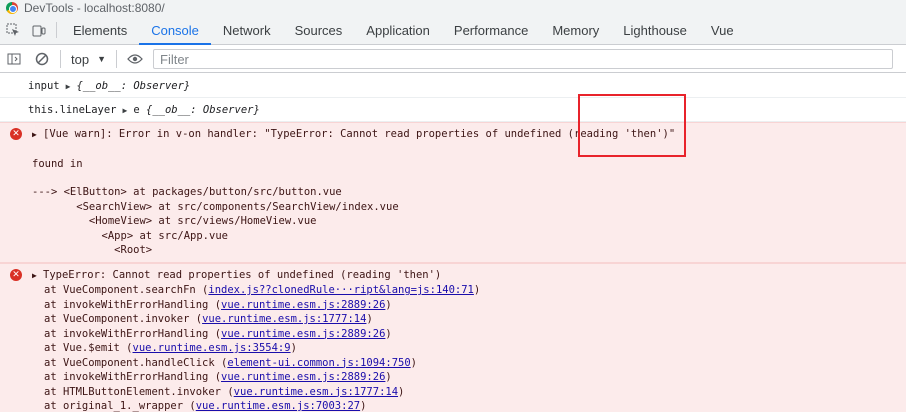 This screenshot has width=906, height=412. I want to click on device-toolbar-icon, so click(39, 30).